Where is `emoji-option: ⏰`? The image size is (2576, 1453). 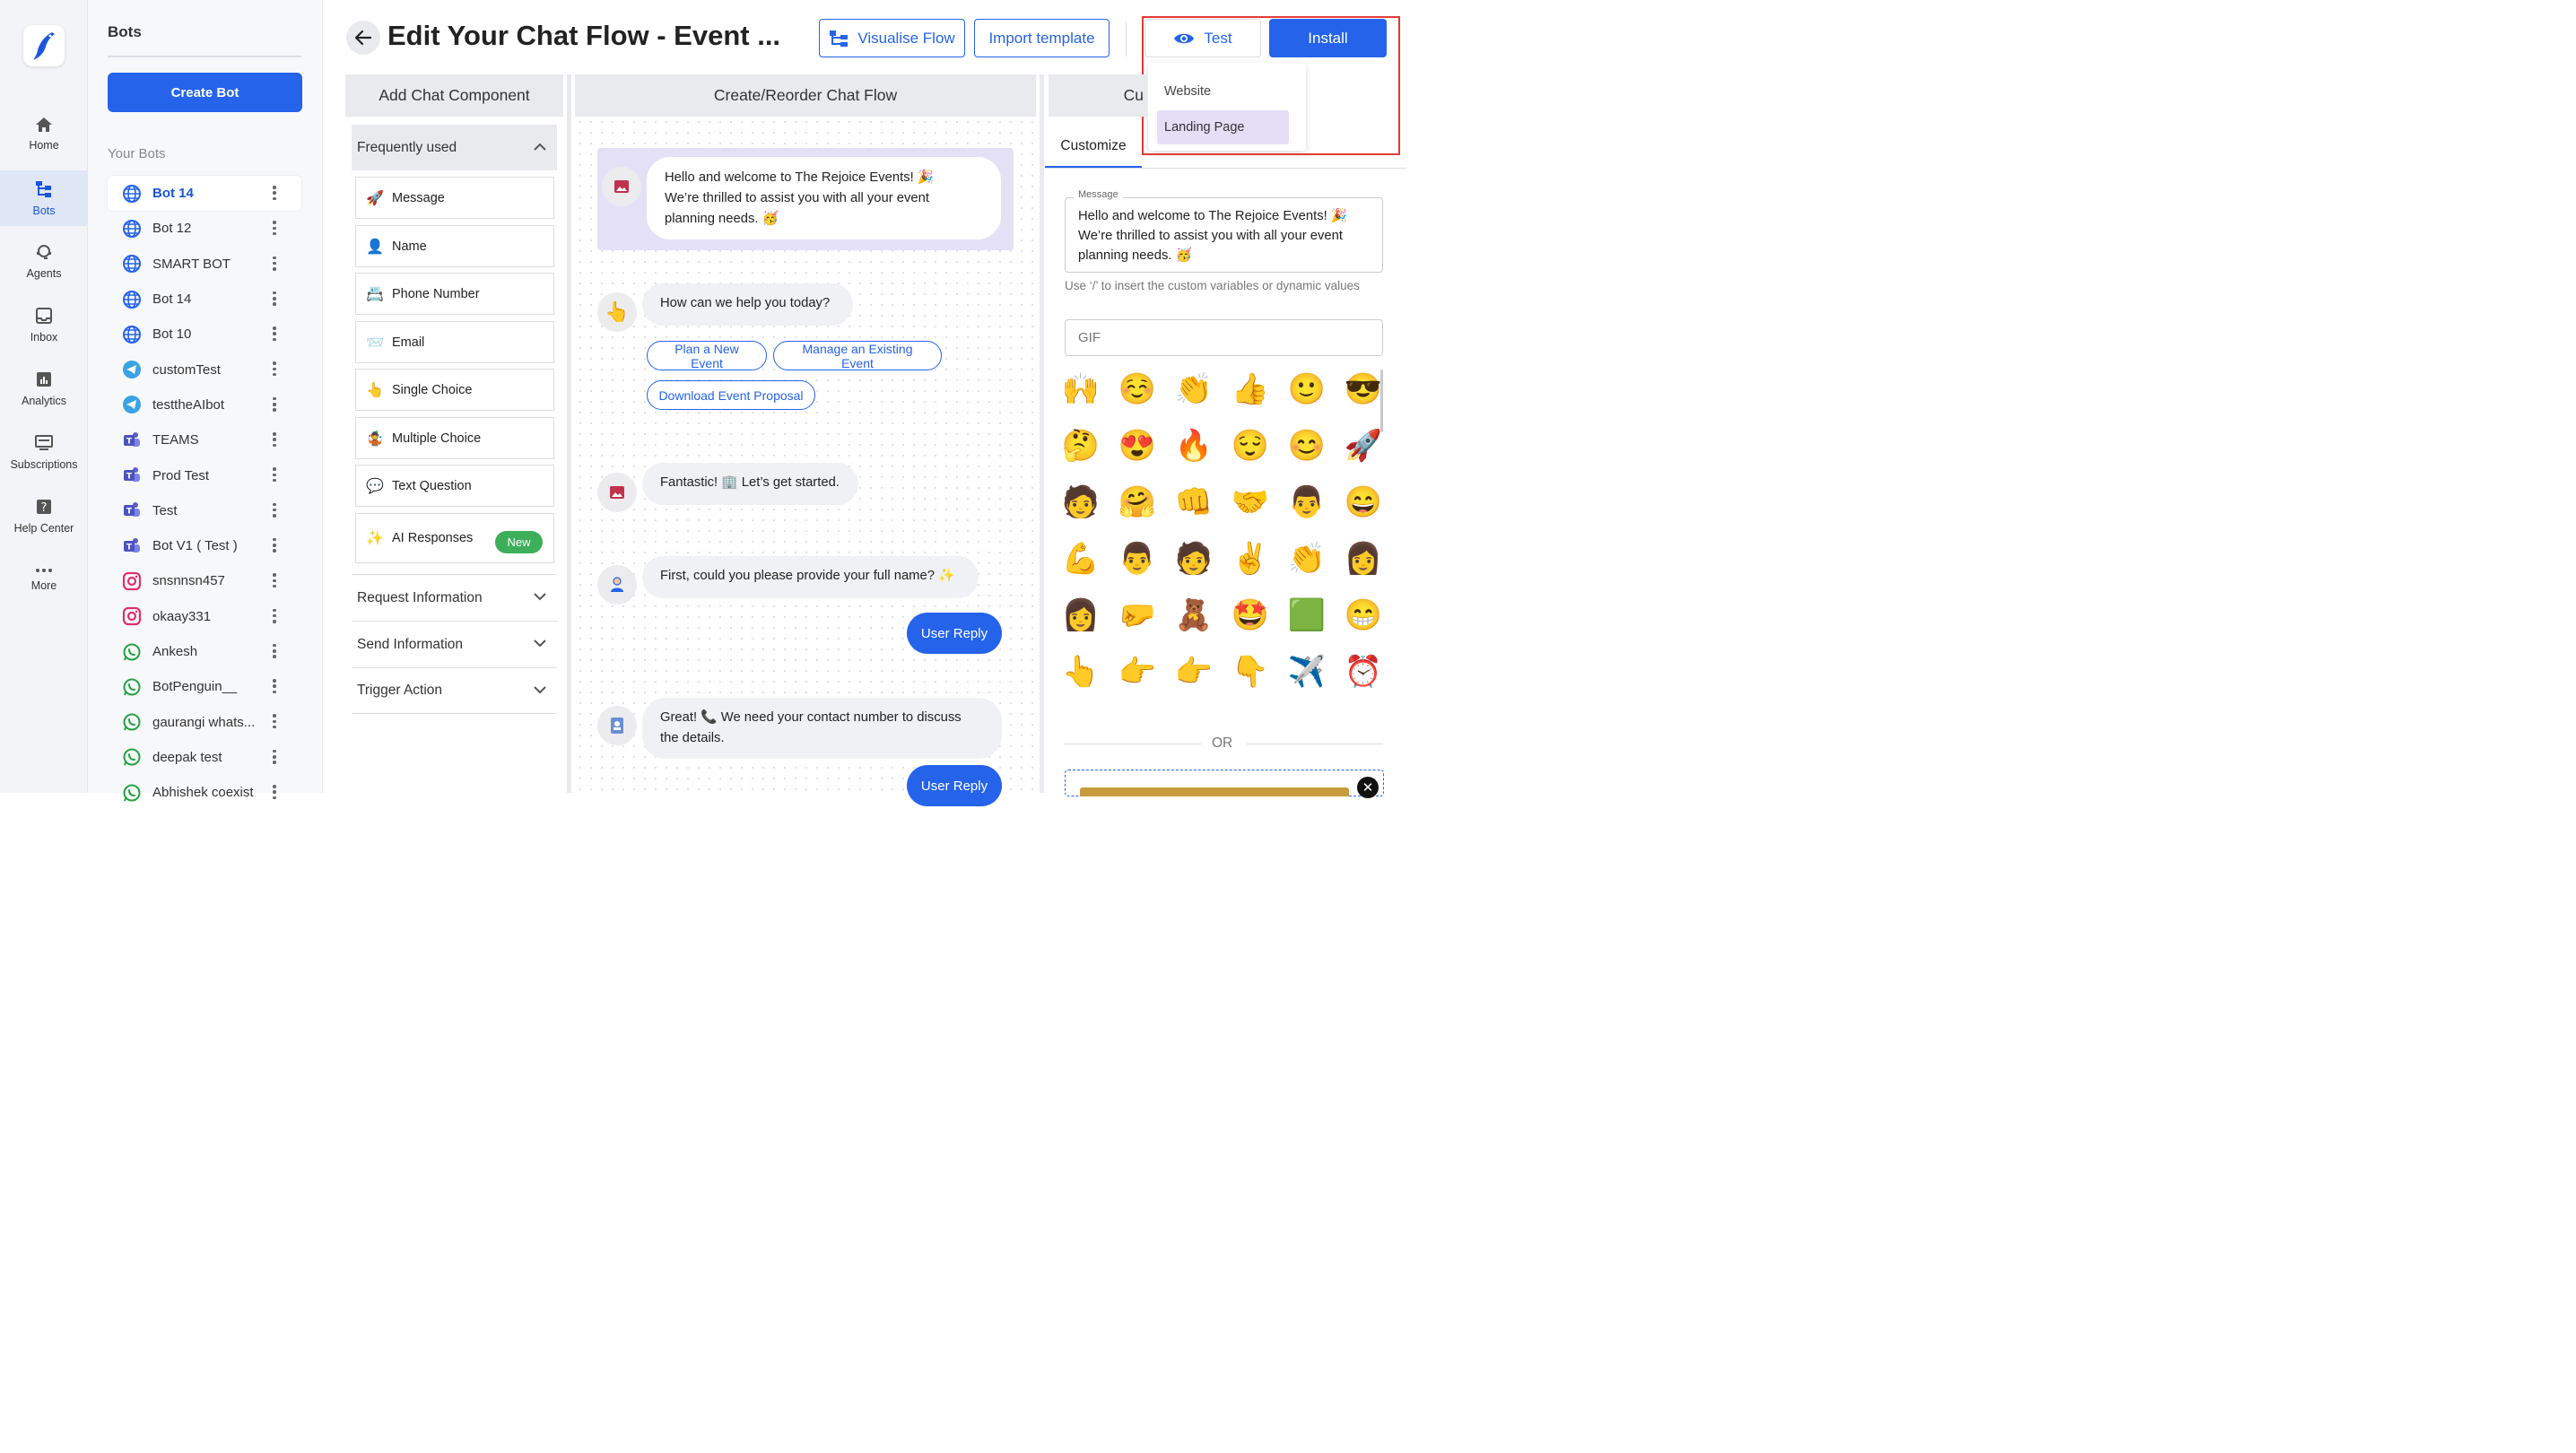 emoji-option: ⏰ is located at coordinates (1363, 672).